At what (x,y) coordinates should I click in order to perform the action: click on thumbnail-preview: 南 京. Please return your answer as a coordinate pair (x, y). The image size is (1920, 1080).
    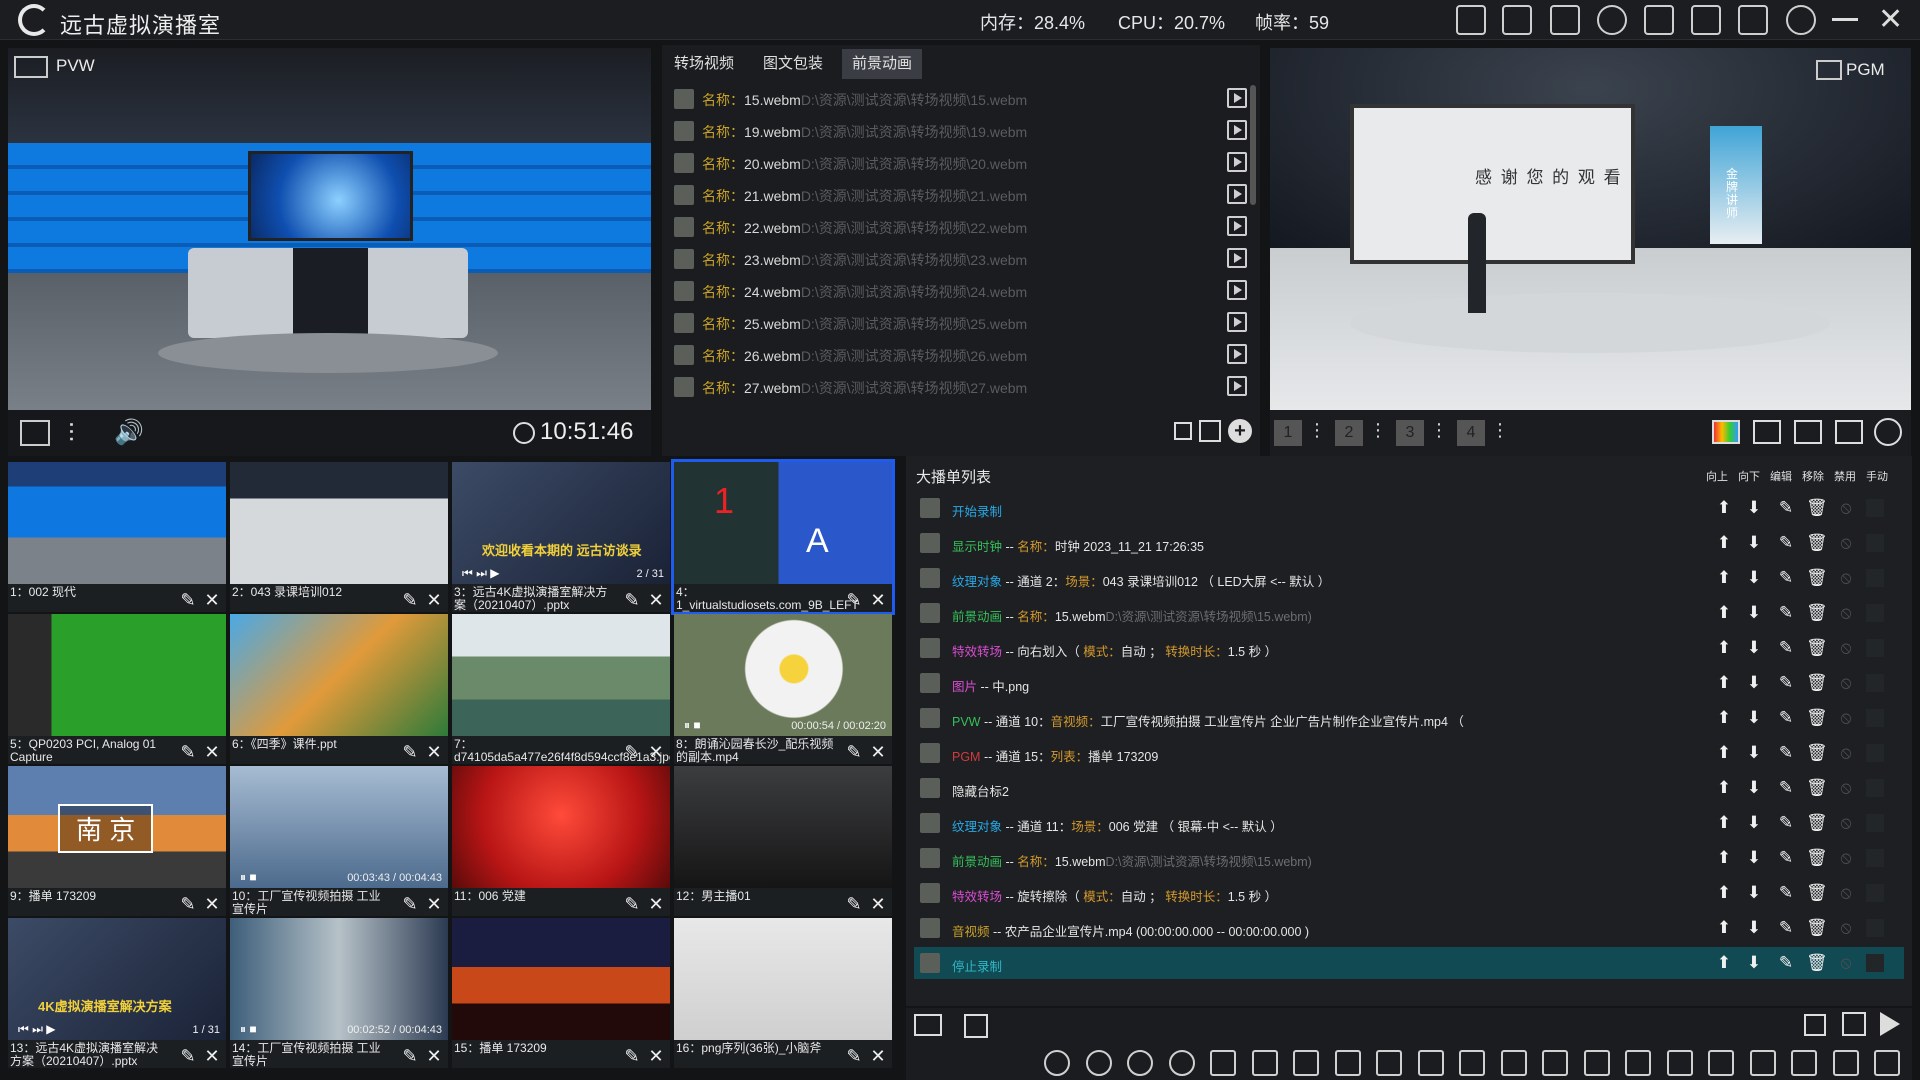
    Looking at the image, I should click on (117, 827).